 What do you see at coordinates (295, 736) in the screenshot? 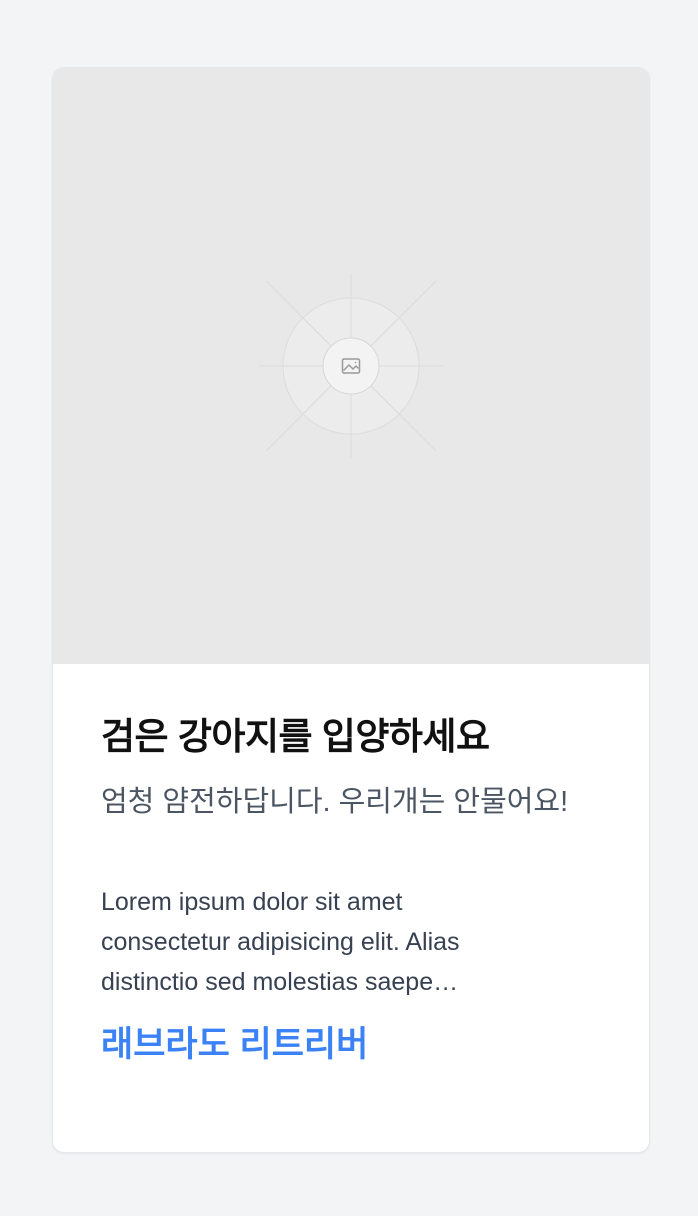
I see `card-title: 검은 강아지를 입양하세요` at bounding box center [295, 736].